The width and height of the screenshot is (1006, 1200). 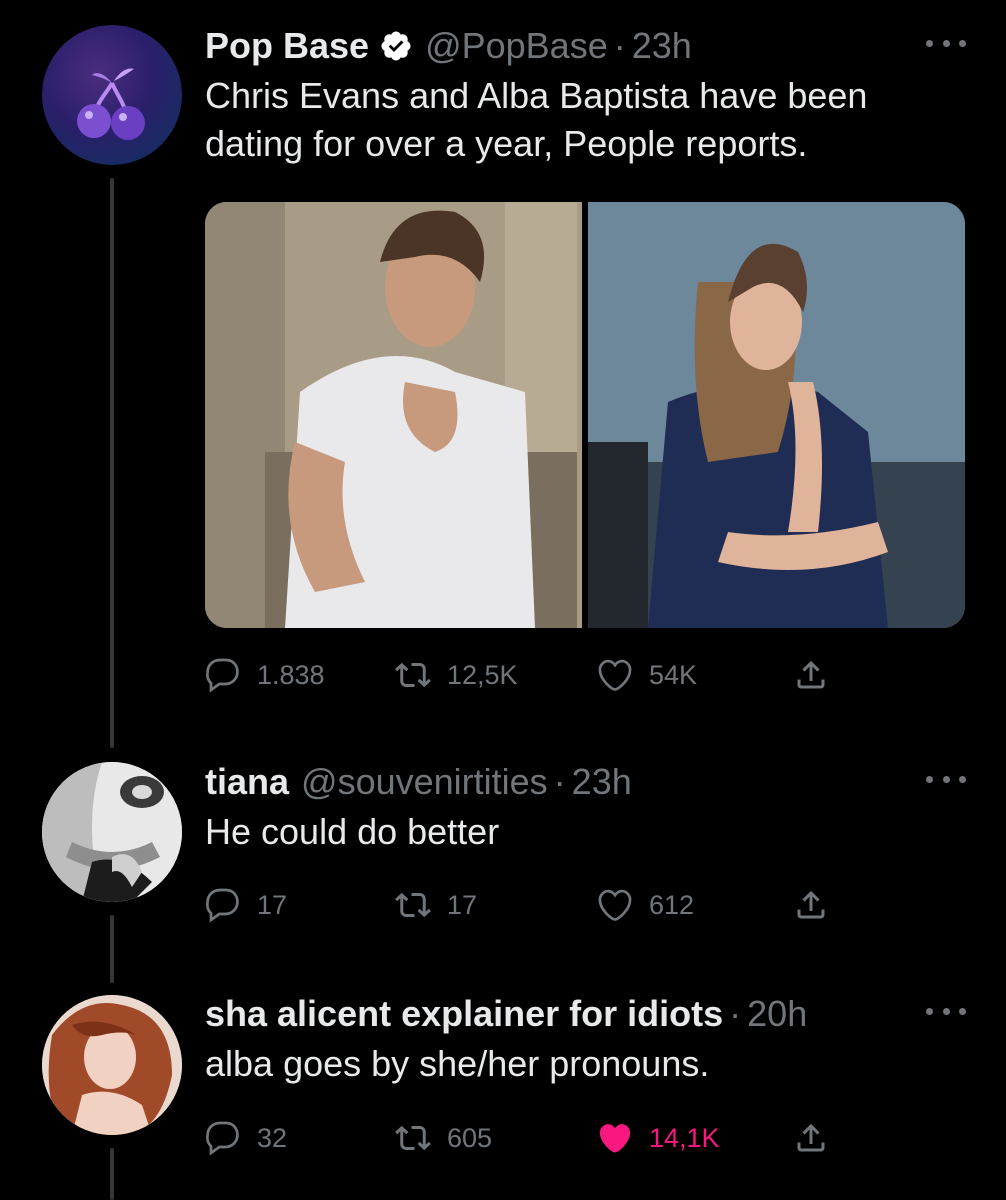 I want to click on tweet-actions: 32 605 14,1K, so click(x=555, y=1138).